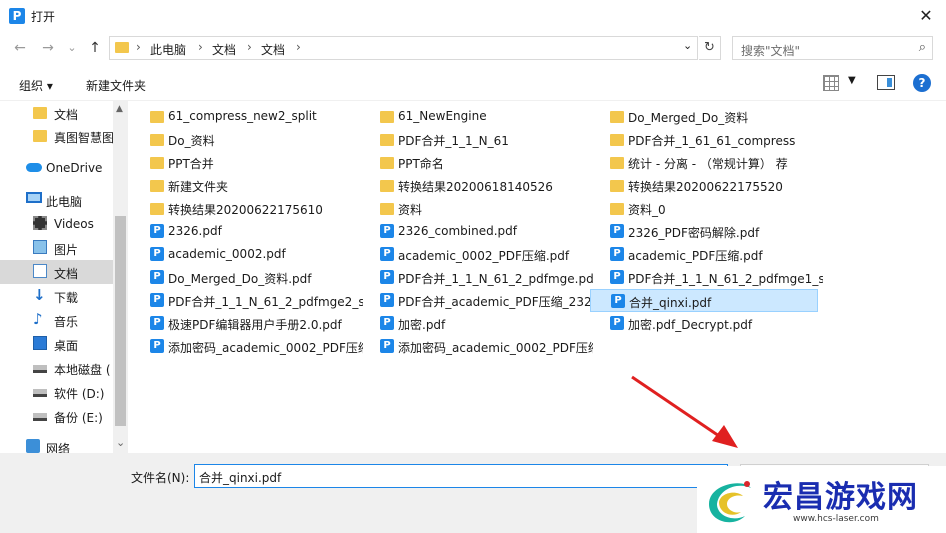  Describe the element at coordinates (245, 323) in the screenshot. I see `pdf-file-item: P 极速PDF编辑器用户手册2.0.pdf` at that location.